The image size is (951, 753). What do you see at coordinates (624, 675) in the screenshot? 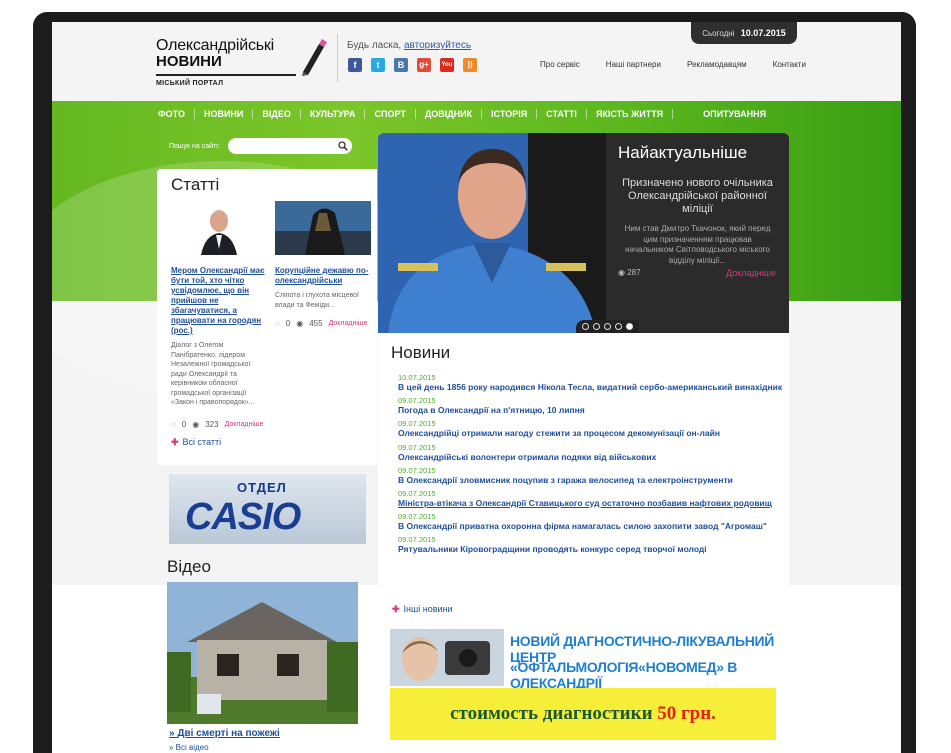
I see `ad-line2: «ОФТАЛЬМОЛОГІЯ«НОВОМЕД» В ОЛЕКСАНДРІЇ` at bounding box center [624, 675].